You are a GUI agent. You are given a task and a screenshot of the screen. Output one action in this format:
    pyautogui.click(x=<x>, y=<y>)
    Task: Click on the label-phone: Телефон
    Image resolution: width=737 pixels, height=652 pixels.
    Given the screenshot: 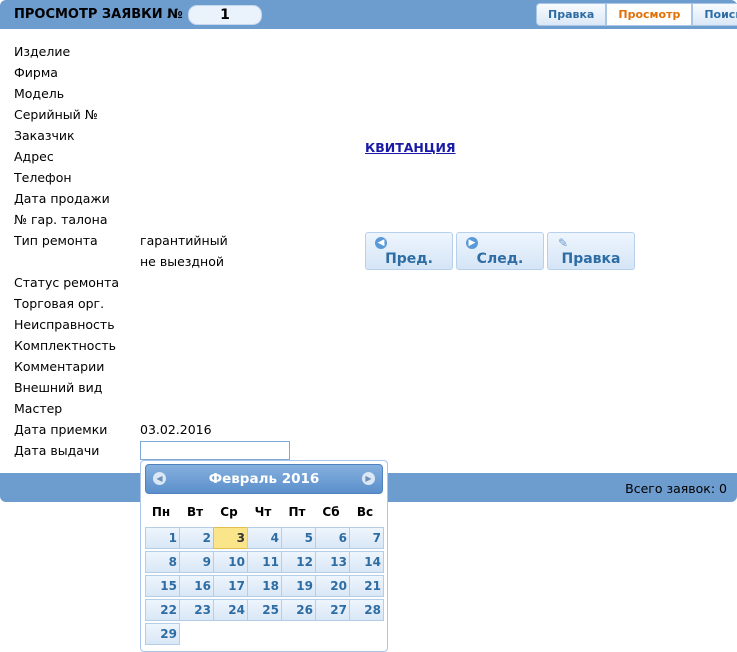 What is the action you would take?
    pyautogui.click(x=43, y=177)
    